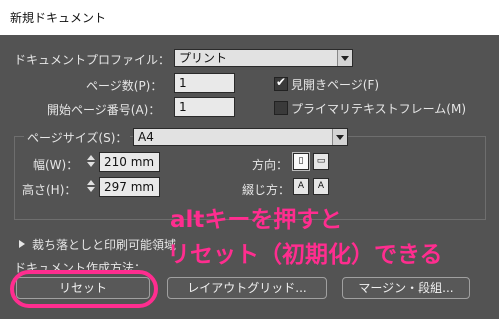 The height and width of the screenshot is (319, 499). What do you see at coordinates (203, 58) in the screenshot?
I see `profile-value: プリント` at bounding box center [203, 58].